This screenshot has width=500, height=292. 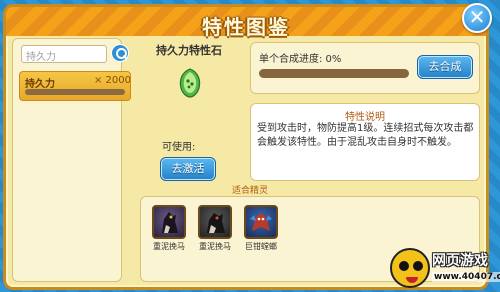 I want to click on activate-button: 去激活, so click(x=188, y=169).